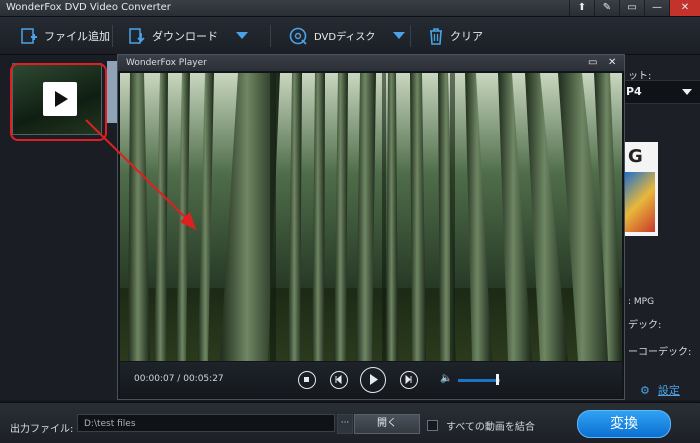  What do you see at coordinates (645, 390) in the screenshot?
I see `gear-icon: ⚙` at bounding box center [645, 390].